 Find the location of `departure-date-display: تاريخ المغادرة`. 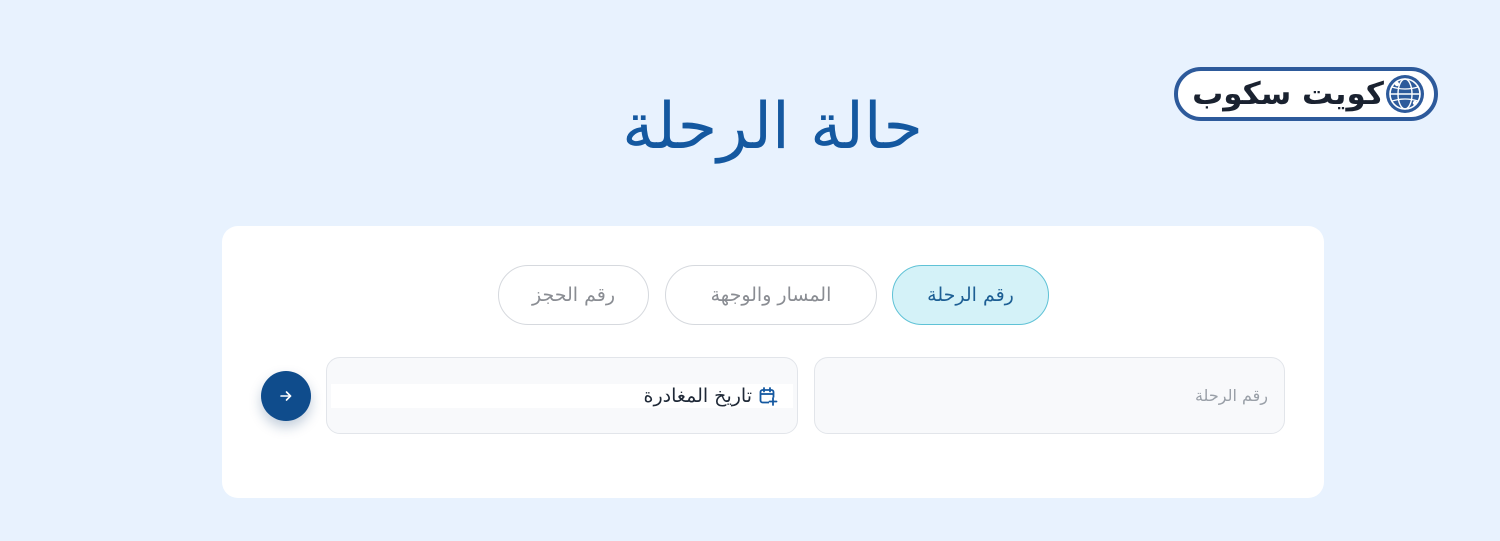

departure-date-display: تاريخ المغادرة is located at coordinates (562, 396).